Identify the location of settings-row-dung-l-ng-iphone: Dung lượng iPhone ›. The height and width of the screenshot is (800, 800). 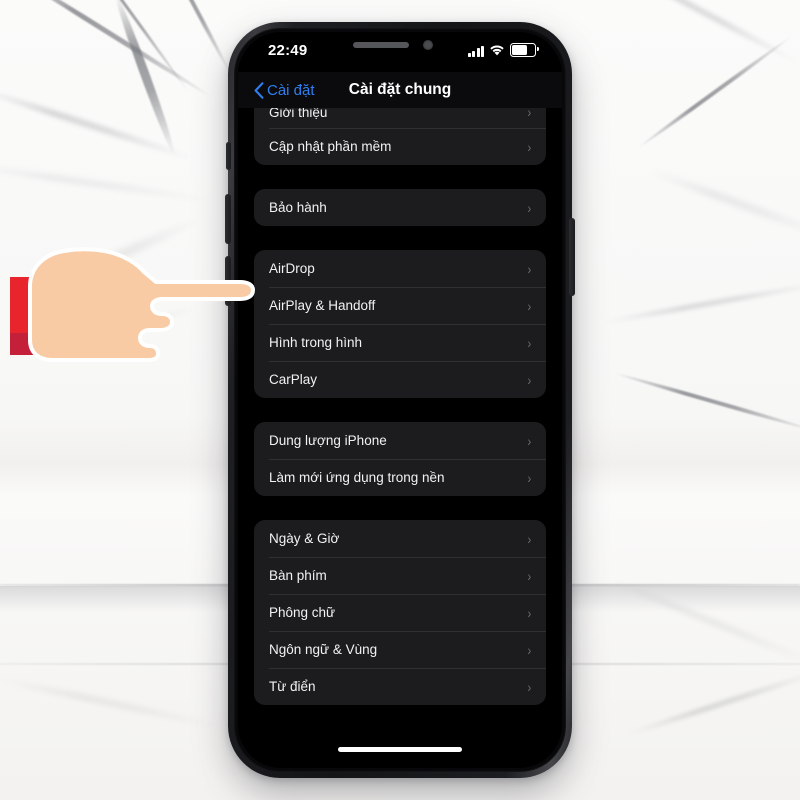
(400, 440).